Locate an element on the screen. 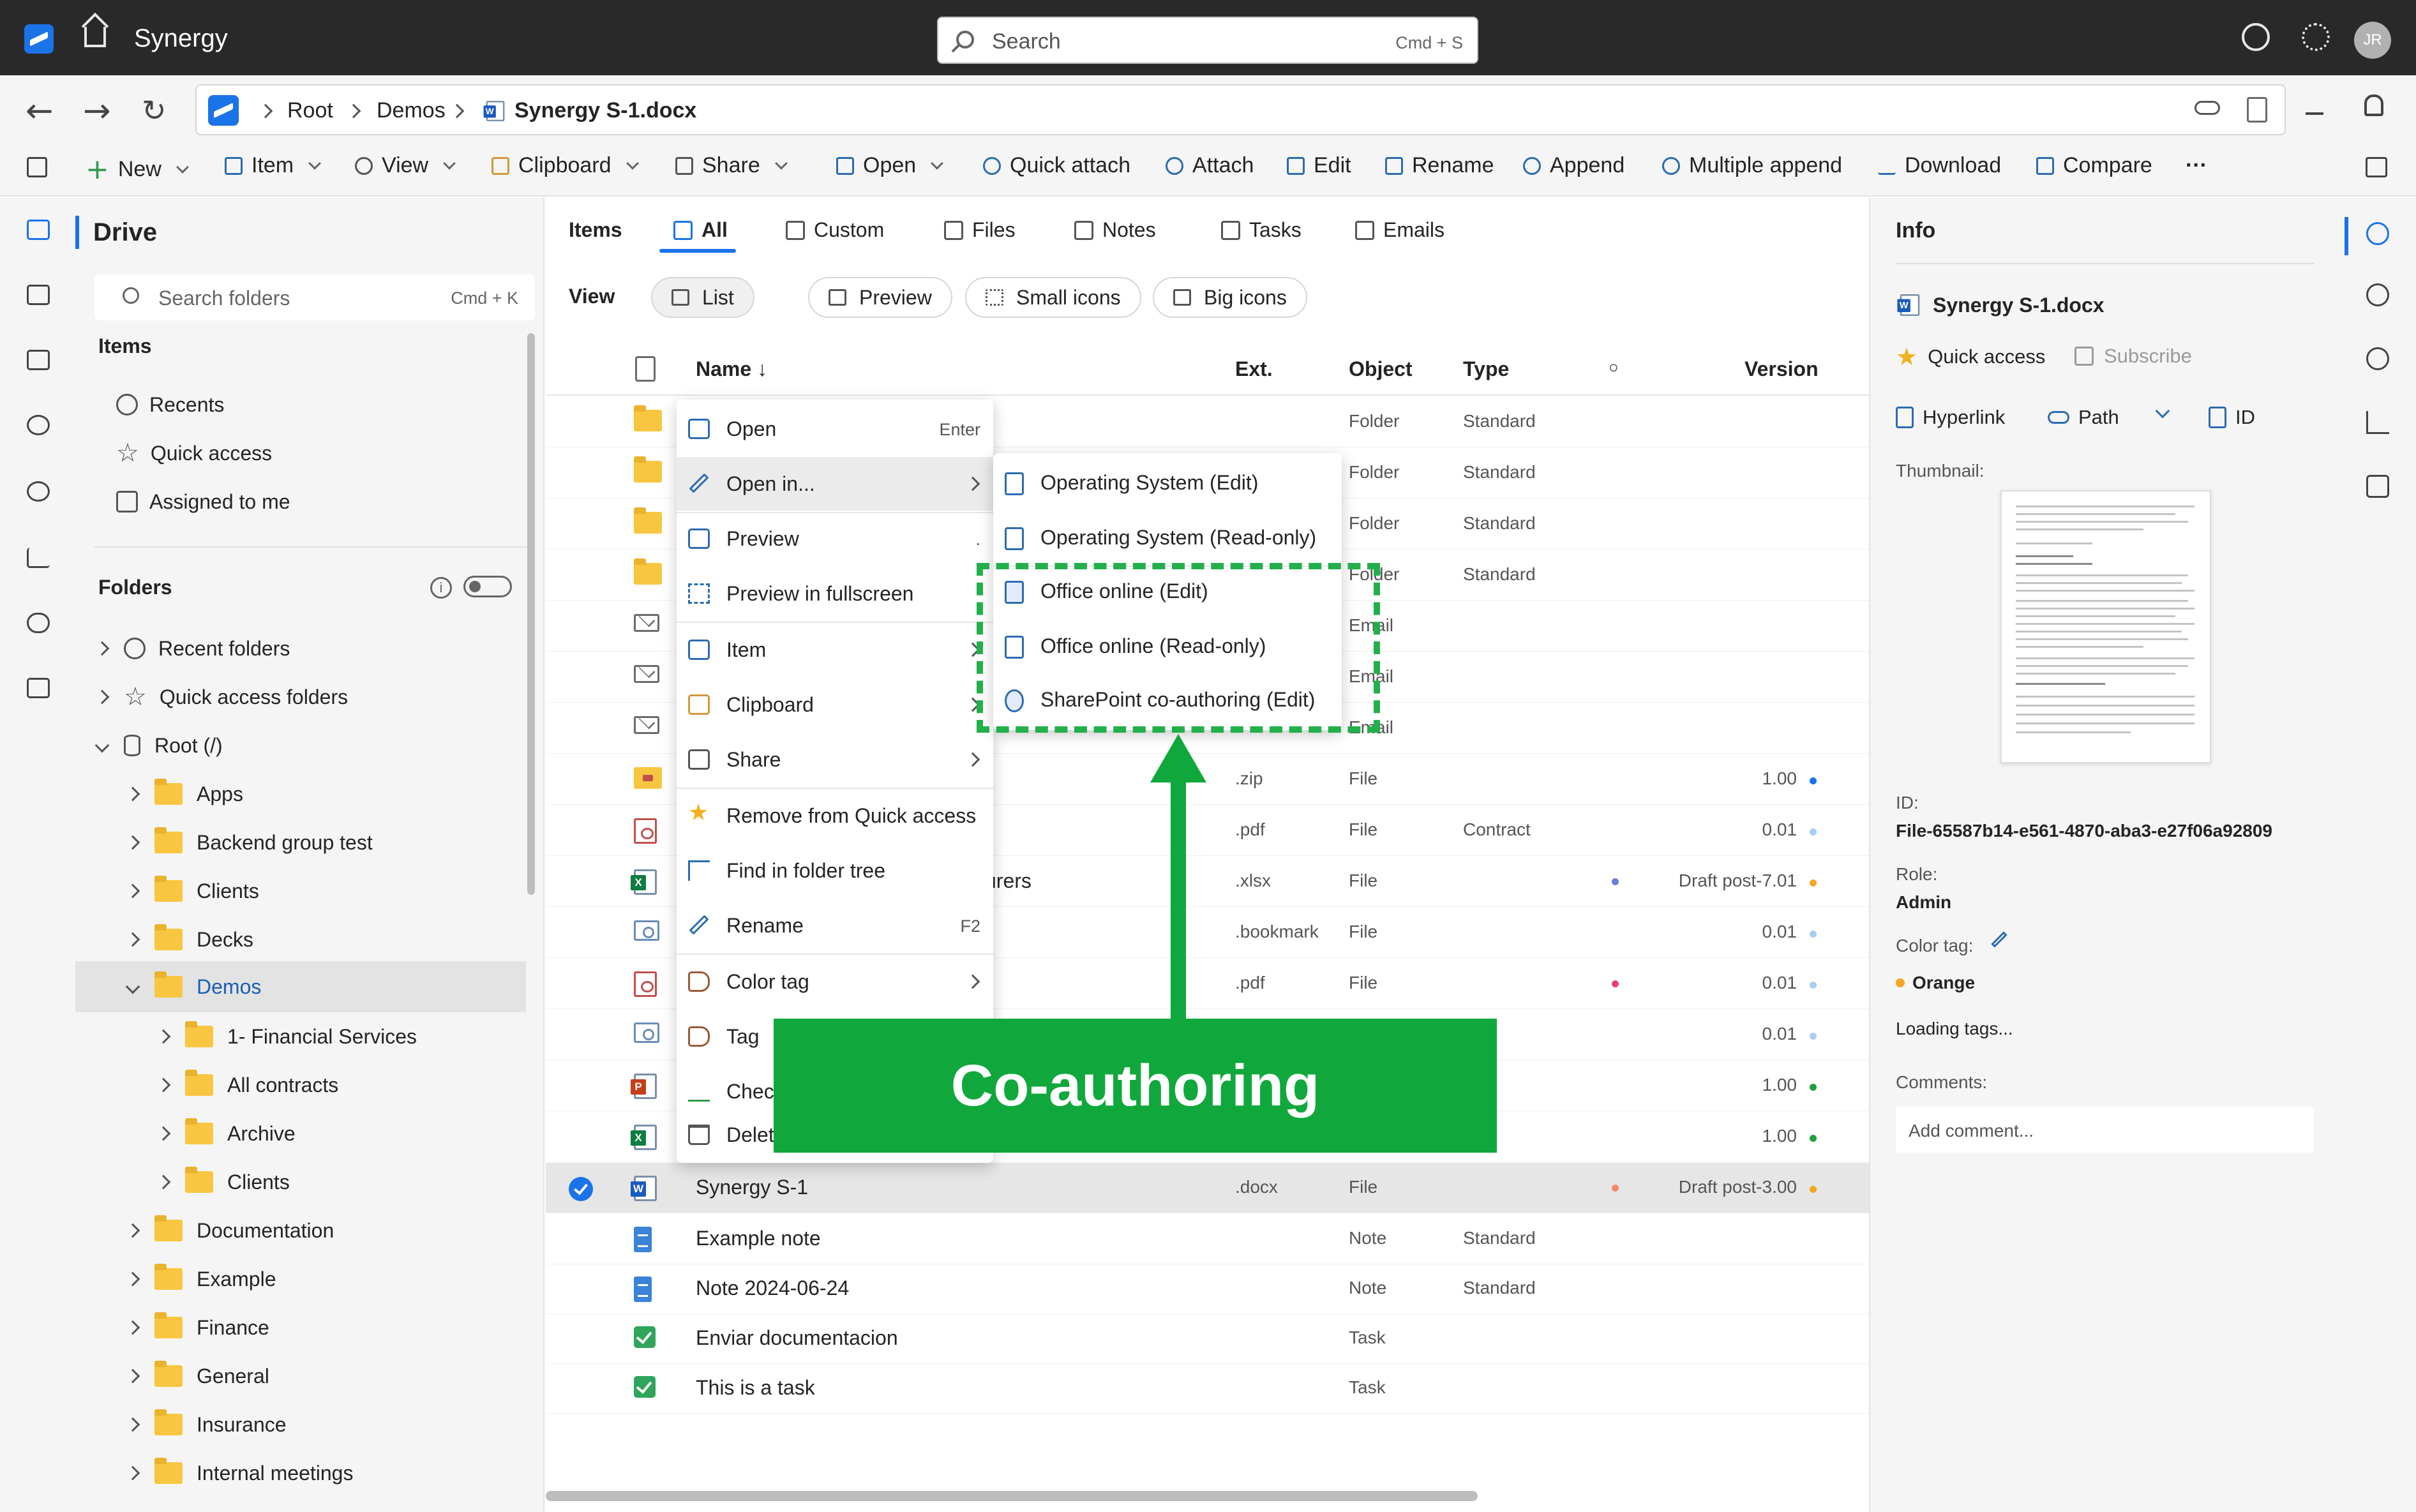 Image resolution: width=2416 pixels, height=1512 pixels. tab-emails: Emails is located at coordinates (1400, 230).